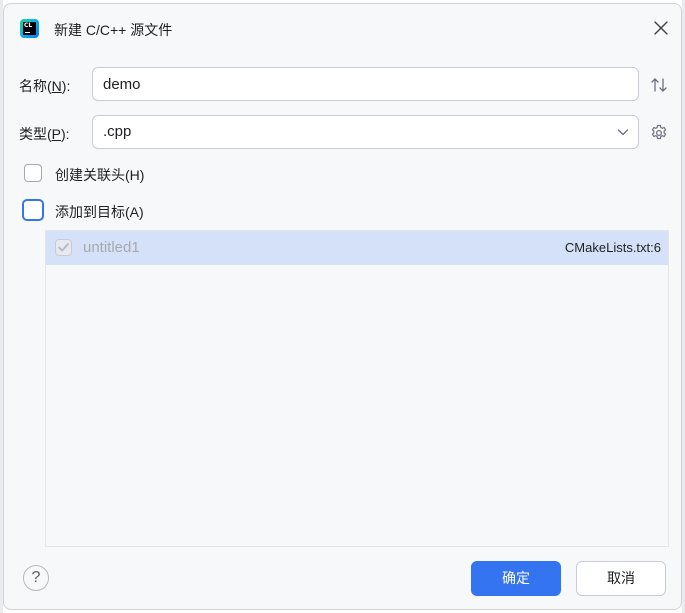 The width and height of the screenshot is (685, 613). What do you see at coordinates (516, 578) in the screenshot?
I see `ok-button: 确定` at bounding box center [516, 578].